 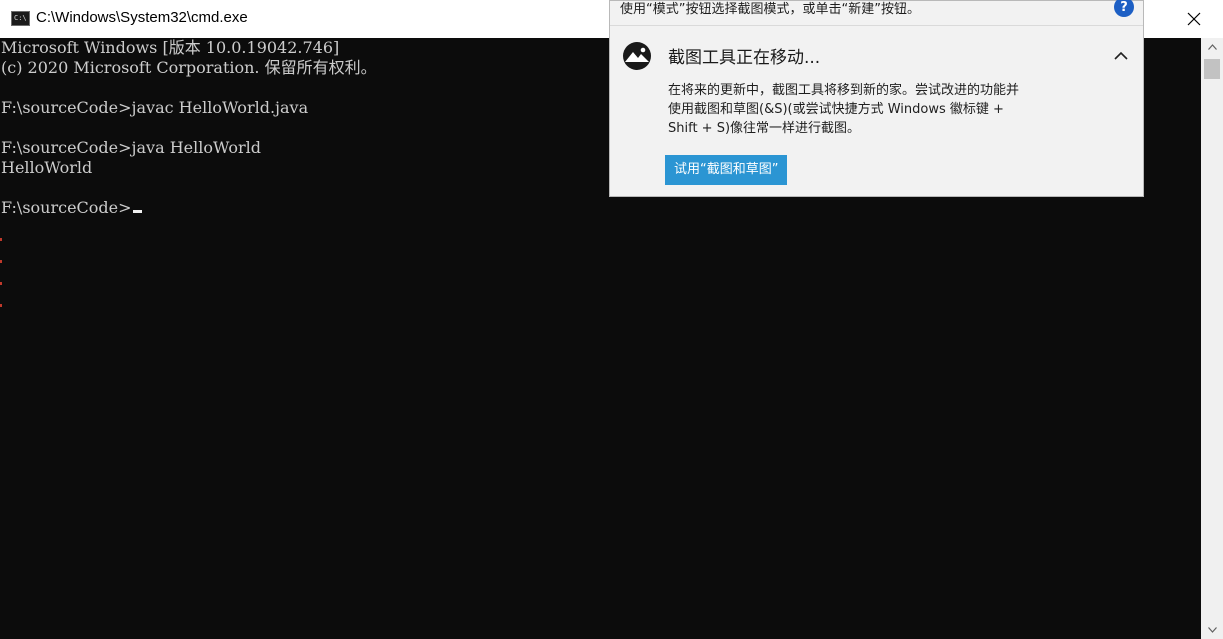 I want to click on body-line: 在将来的更新中，截图工具将移到新的家。尝试改进的功能并, so click(x=844, y=90).